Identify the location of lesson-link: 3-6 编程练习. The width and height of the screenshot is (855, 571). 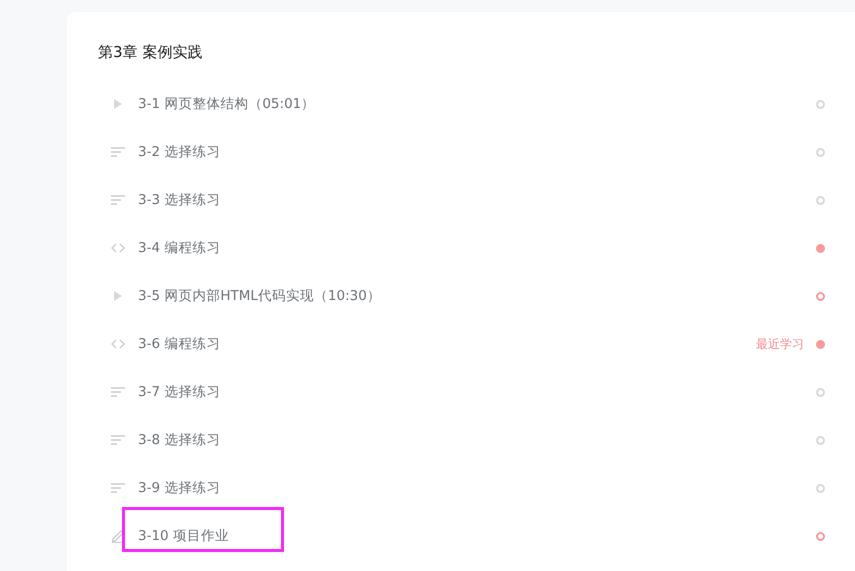
(179, 344).